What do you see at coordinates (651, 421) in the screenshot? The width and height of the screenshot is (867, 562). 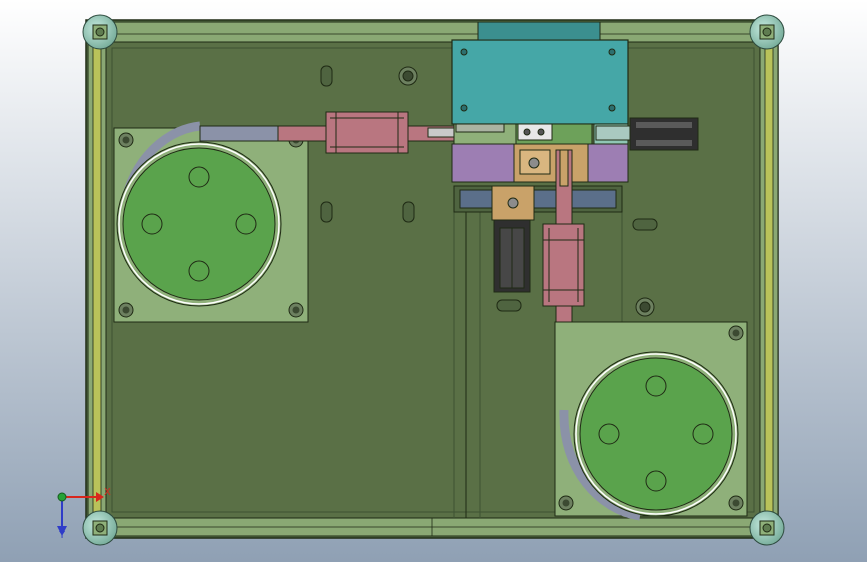 I see `right-turntable` at bounding box center [651, 421].